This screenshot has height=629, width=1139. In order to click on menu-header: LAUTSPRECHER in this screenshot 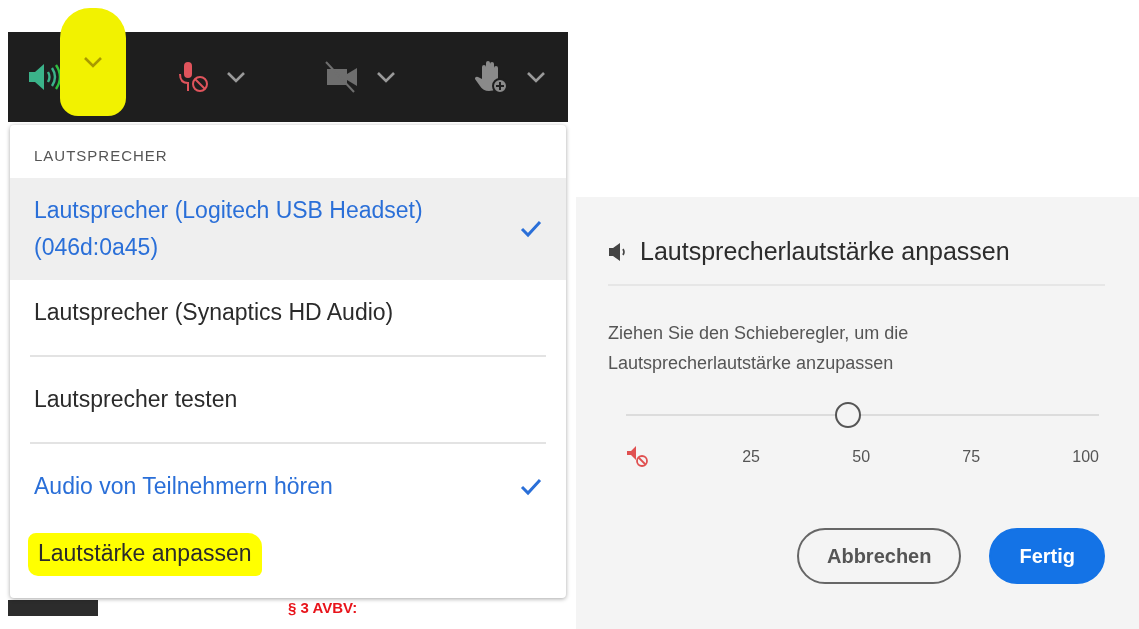, I will do `click(101, 156)`.